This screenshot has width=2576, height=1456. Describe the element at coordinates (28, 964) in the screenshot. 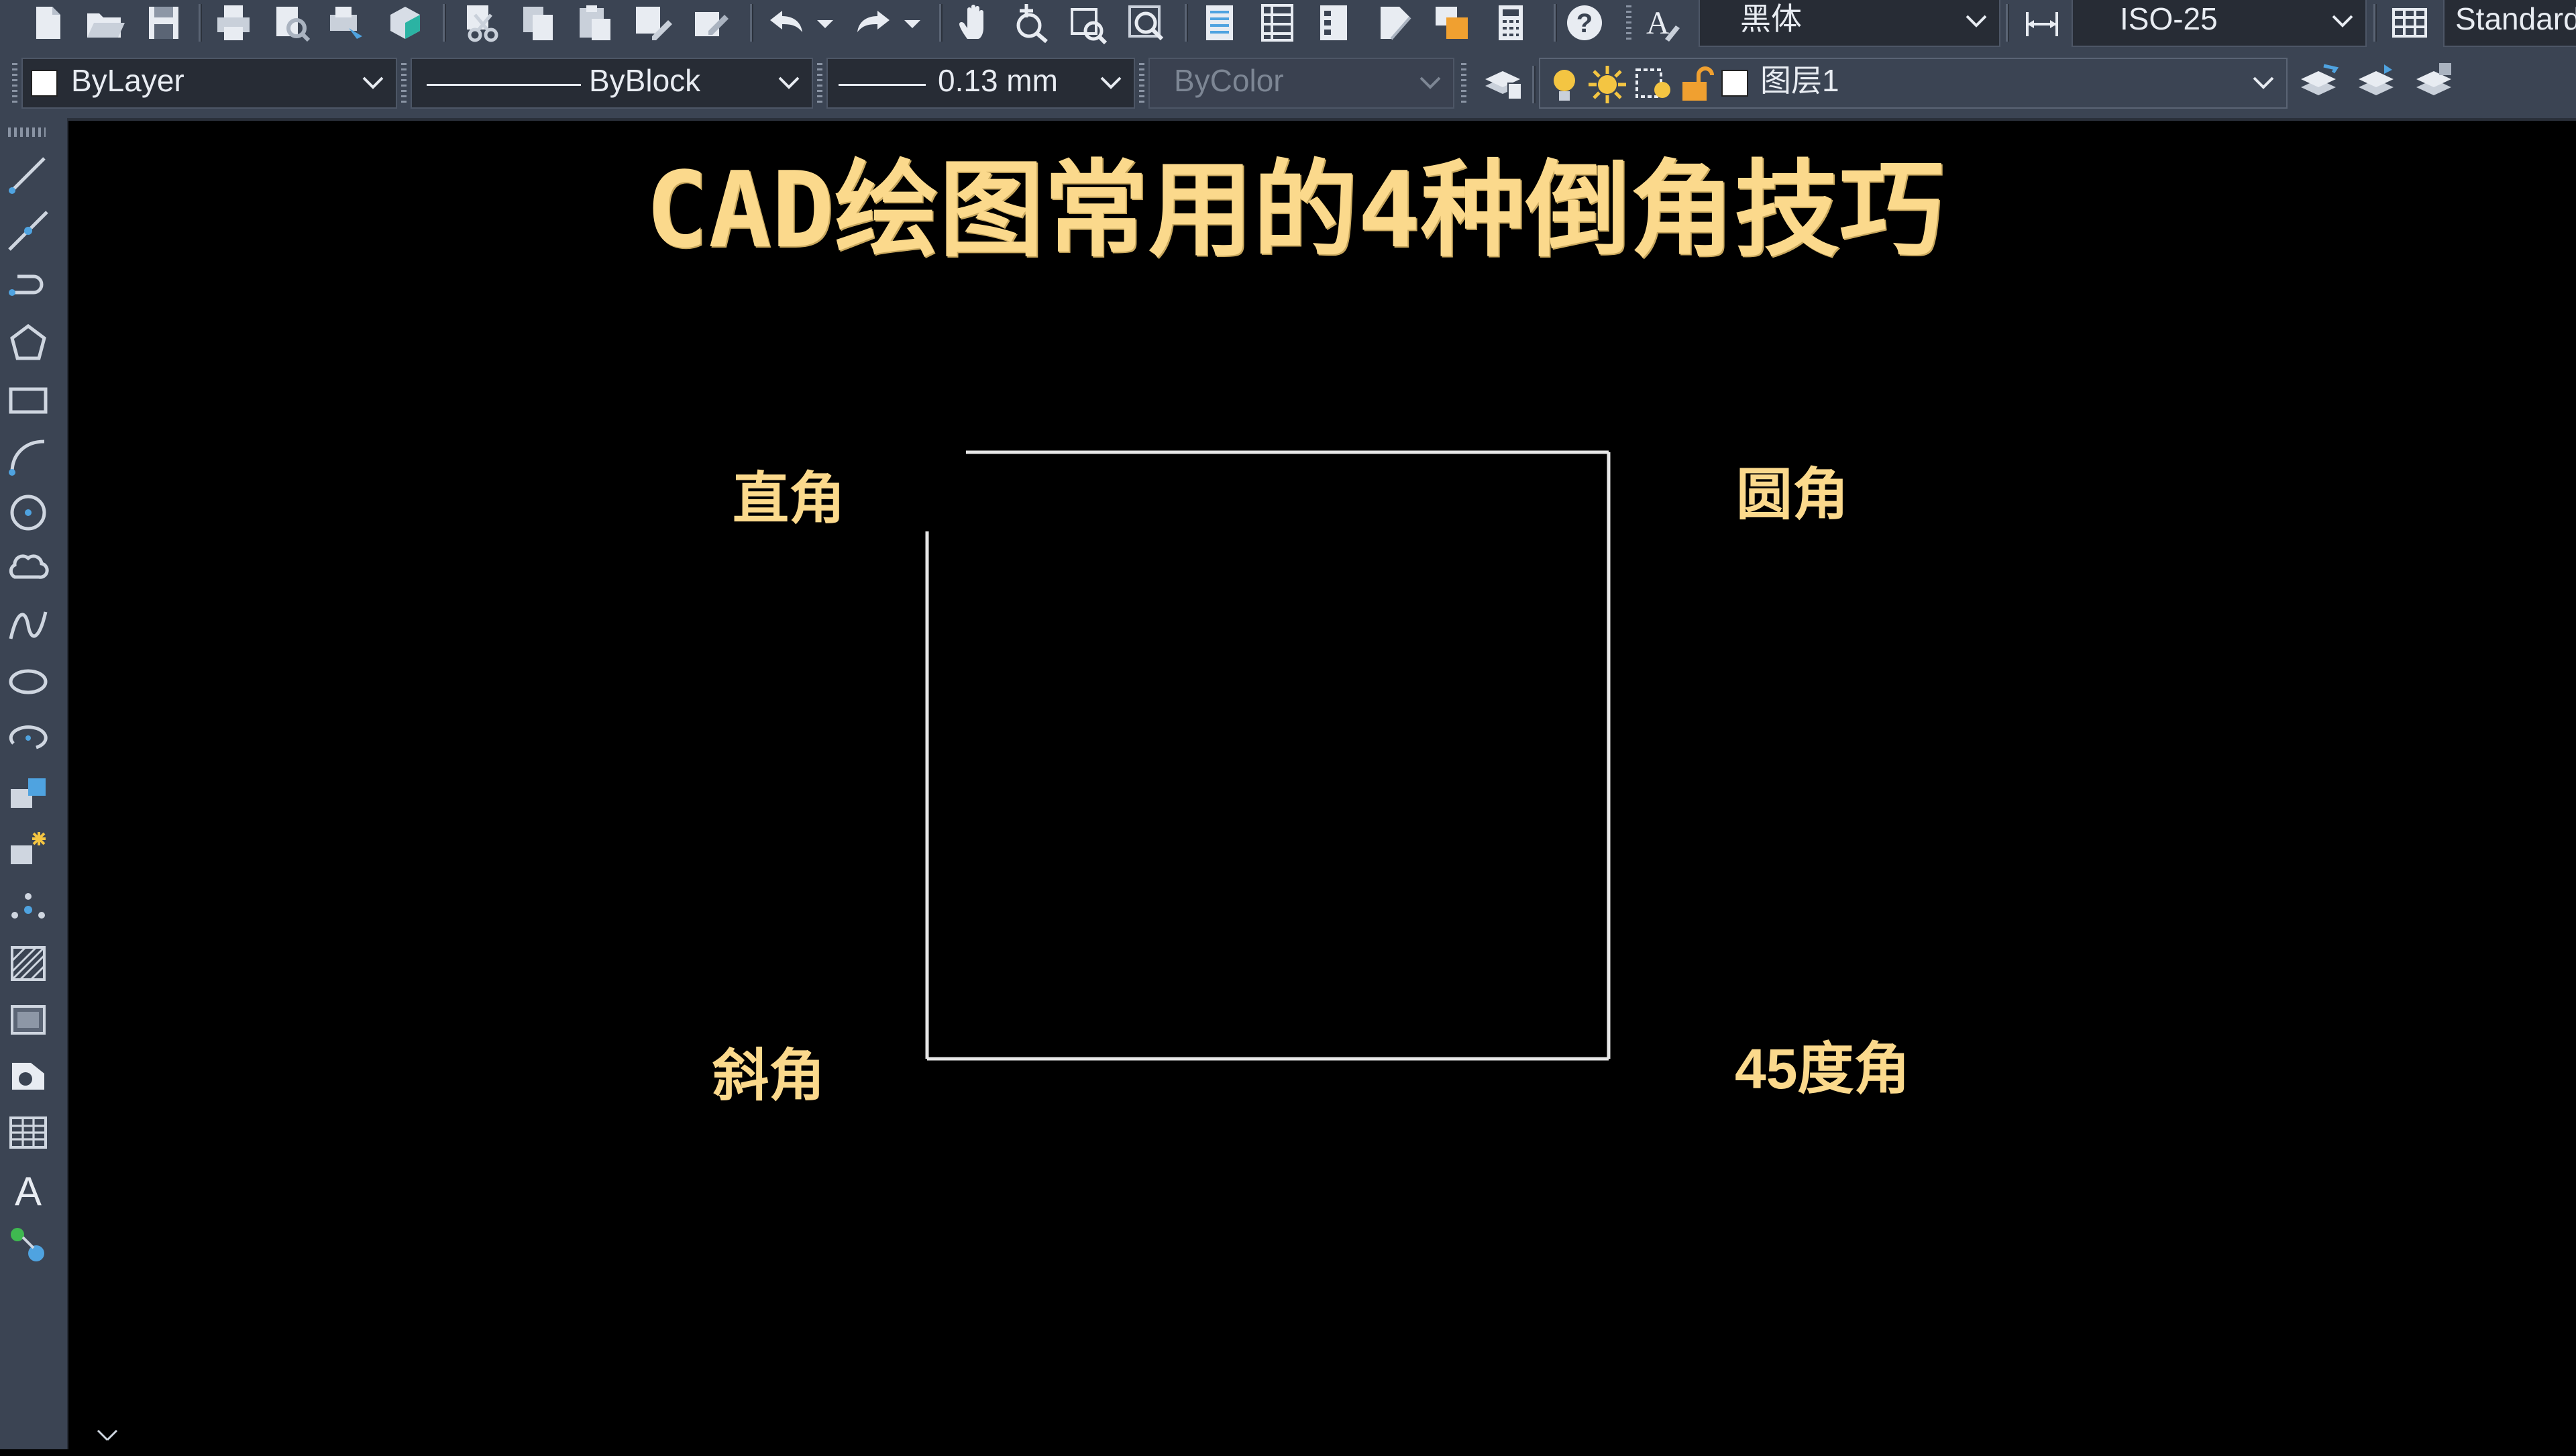

I see `hatch-icon` at that location.